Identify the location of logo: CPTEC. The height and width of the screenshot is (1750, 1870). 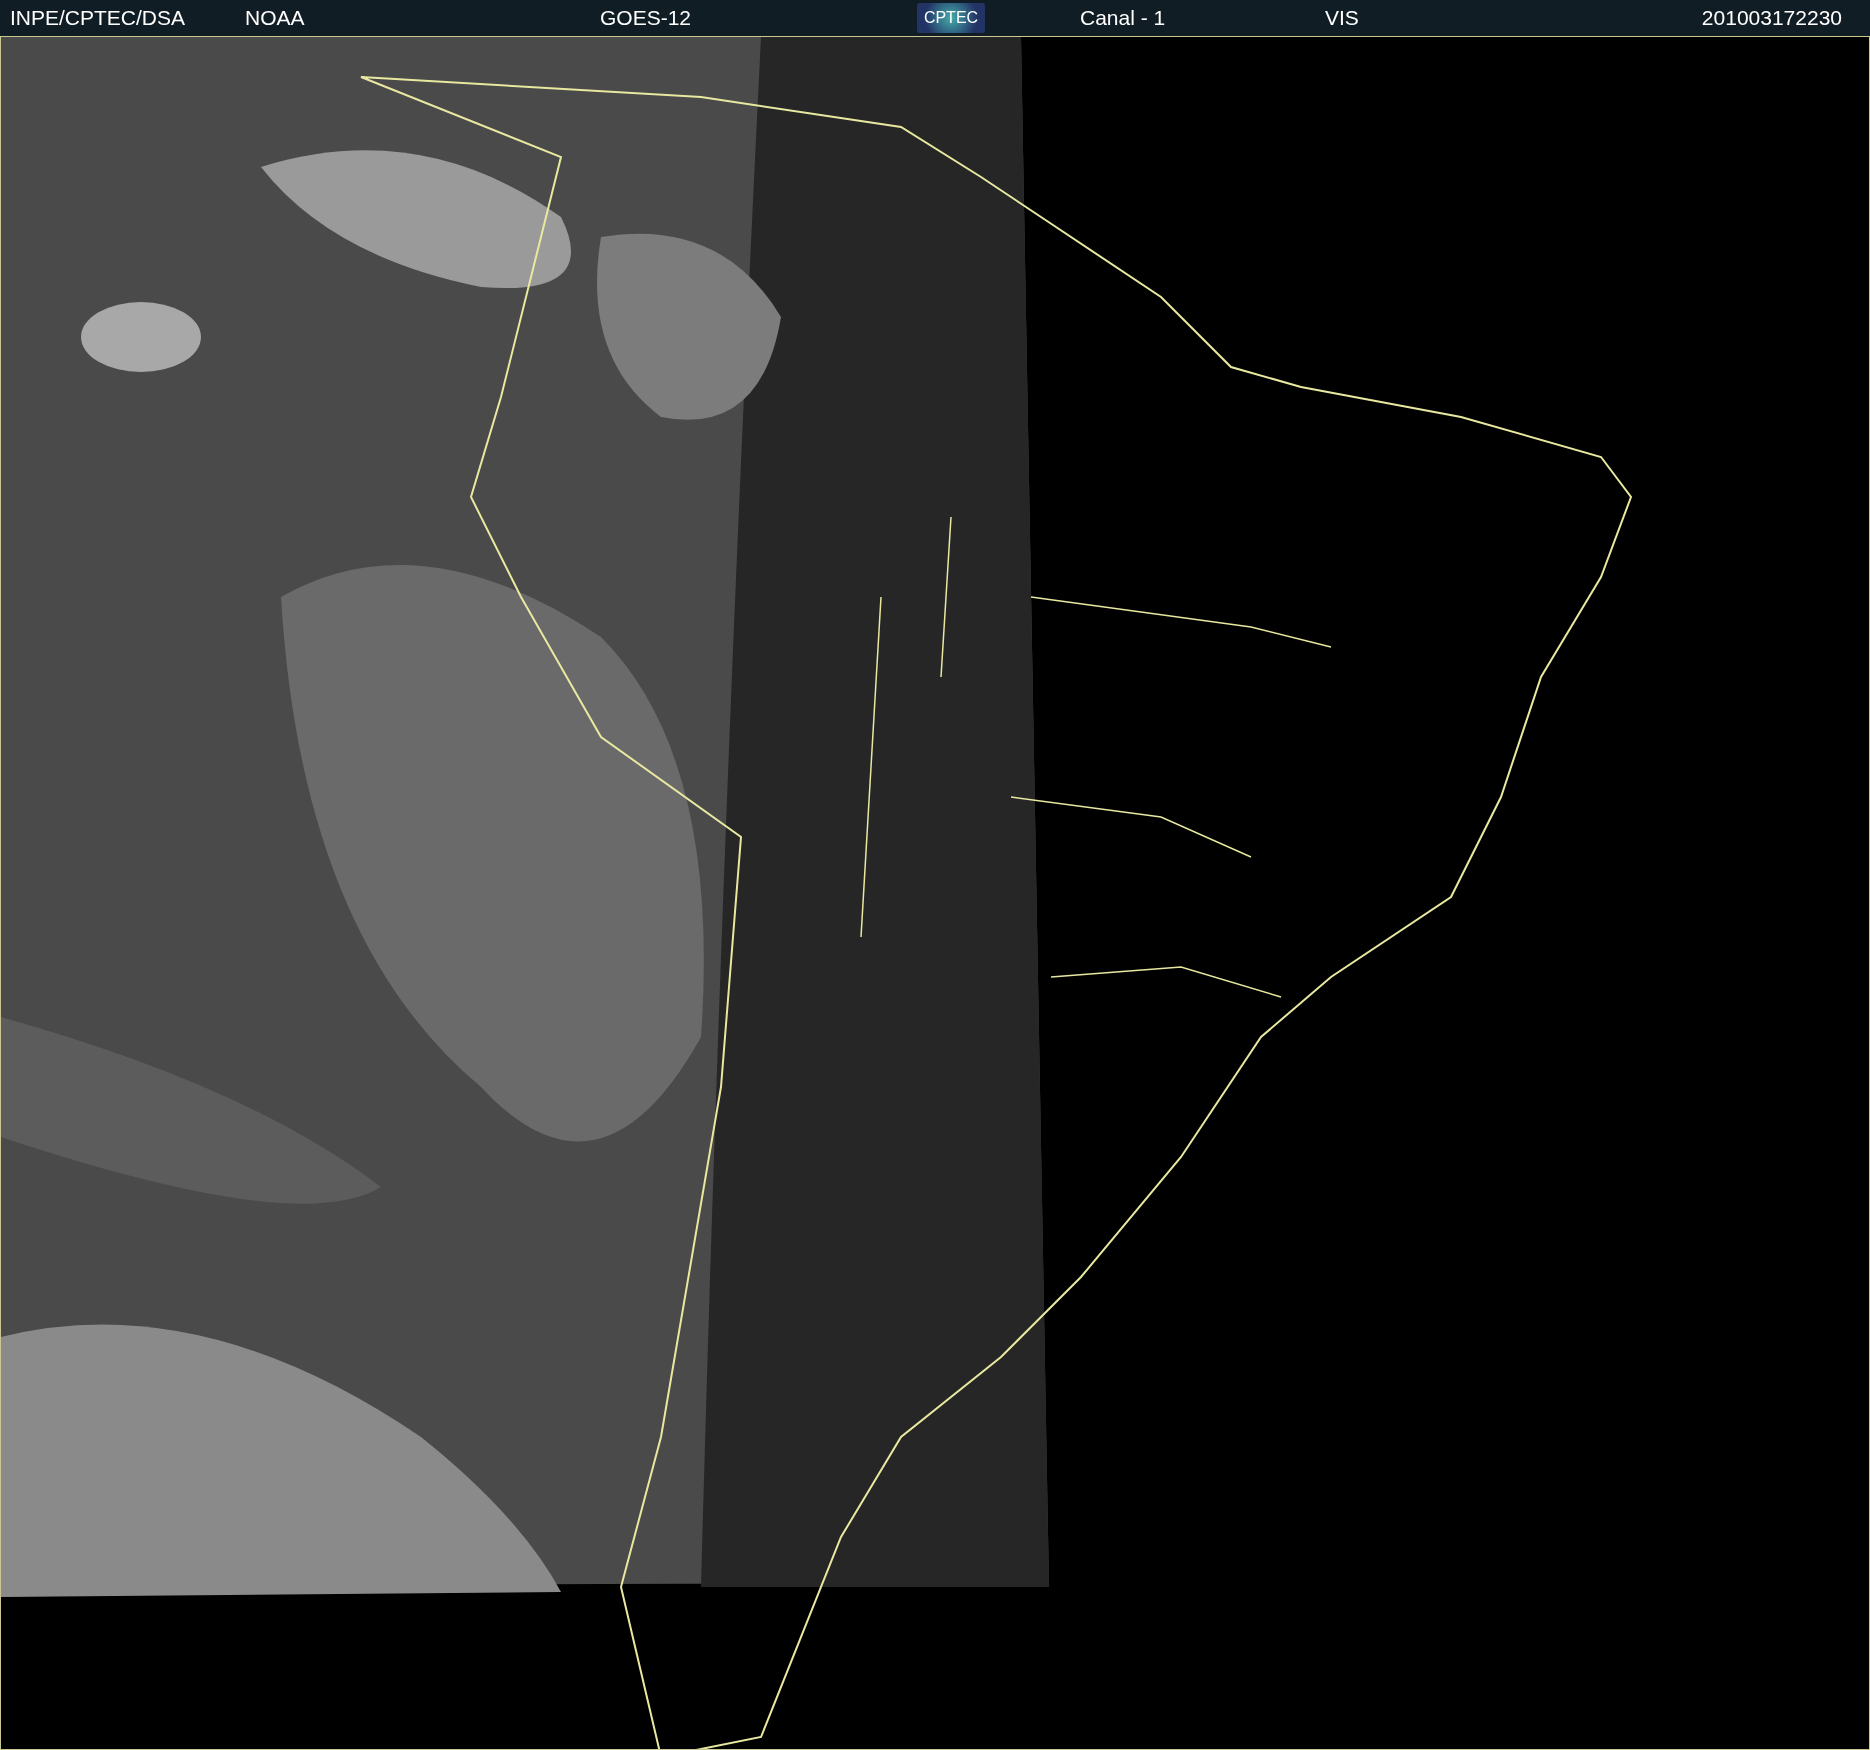
(951, 18).